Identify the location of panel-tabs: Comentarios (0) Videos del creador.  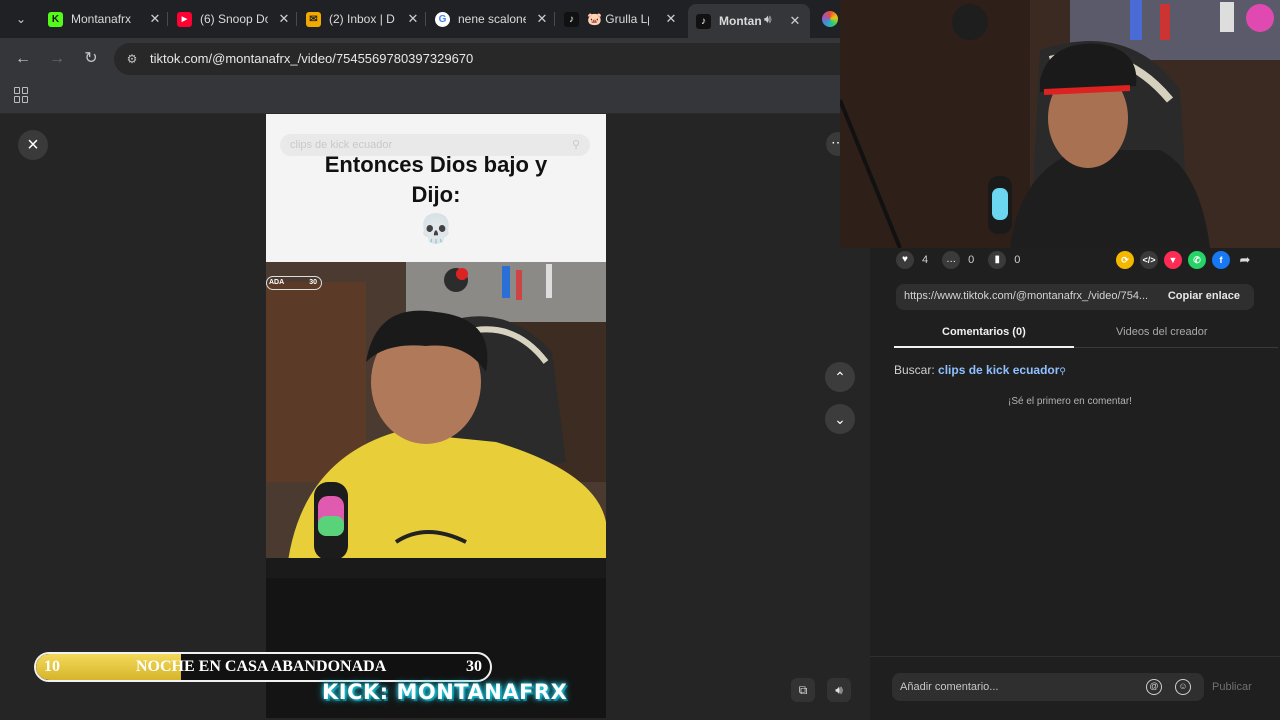
(1086, 335).